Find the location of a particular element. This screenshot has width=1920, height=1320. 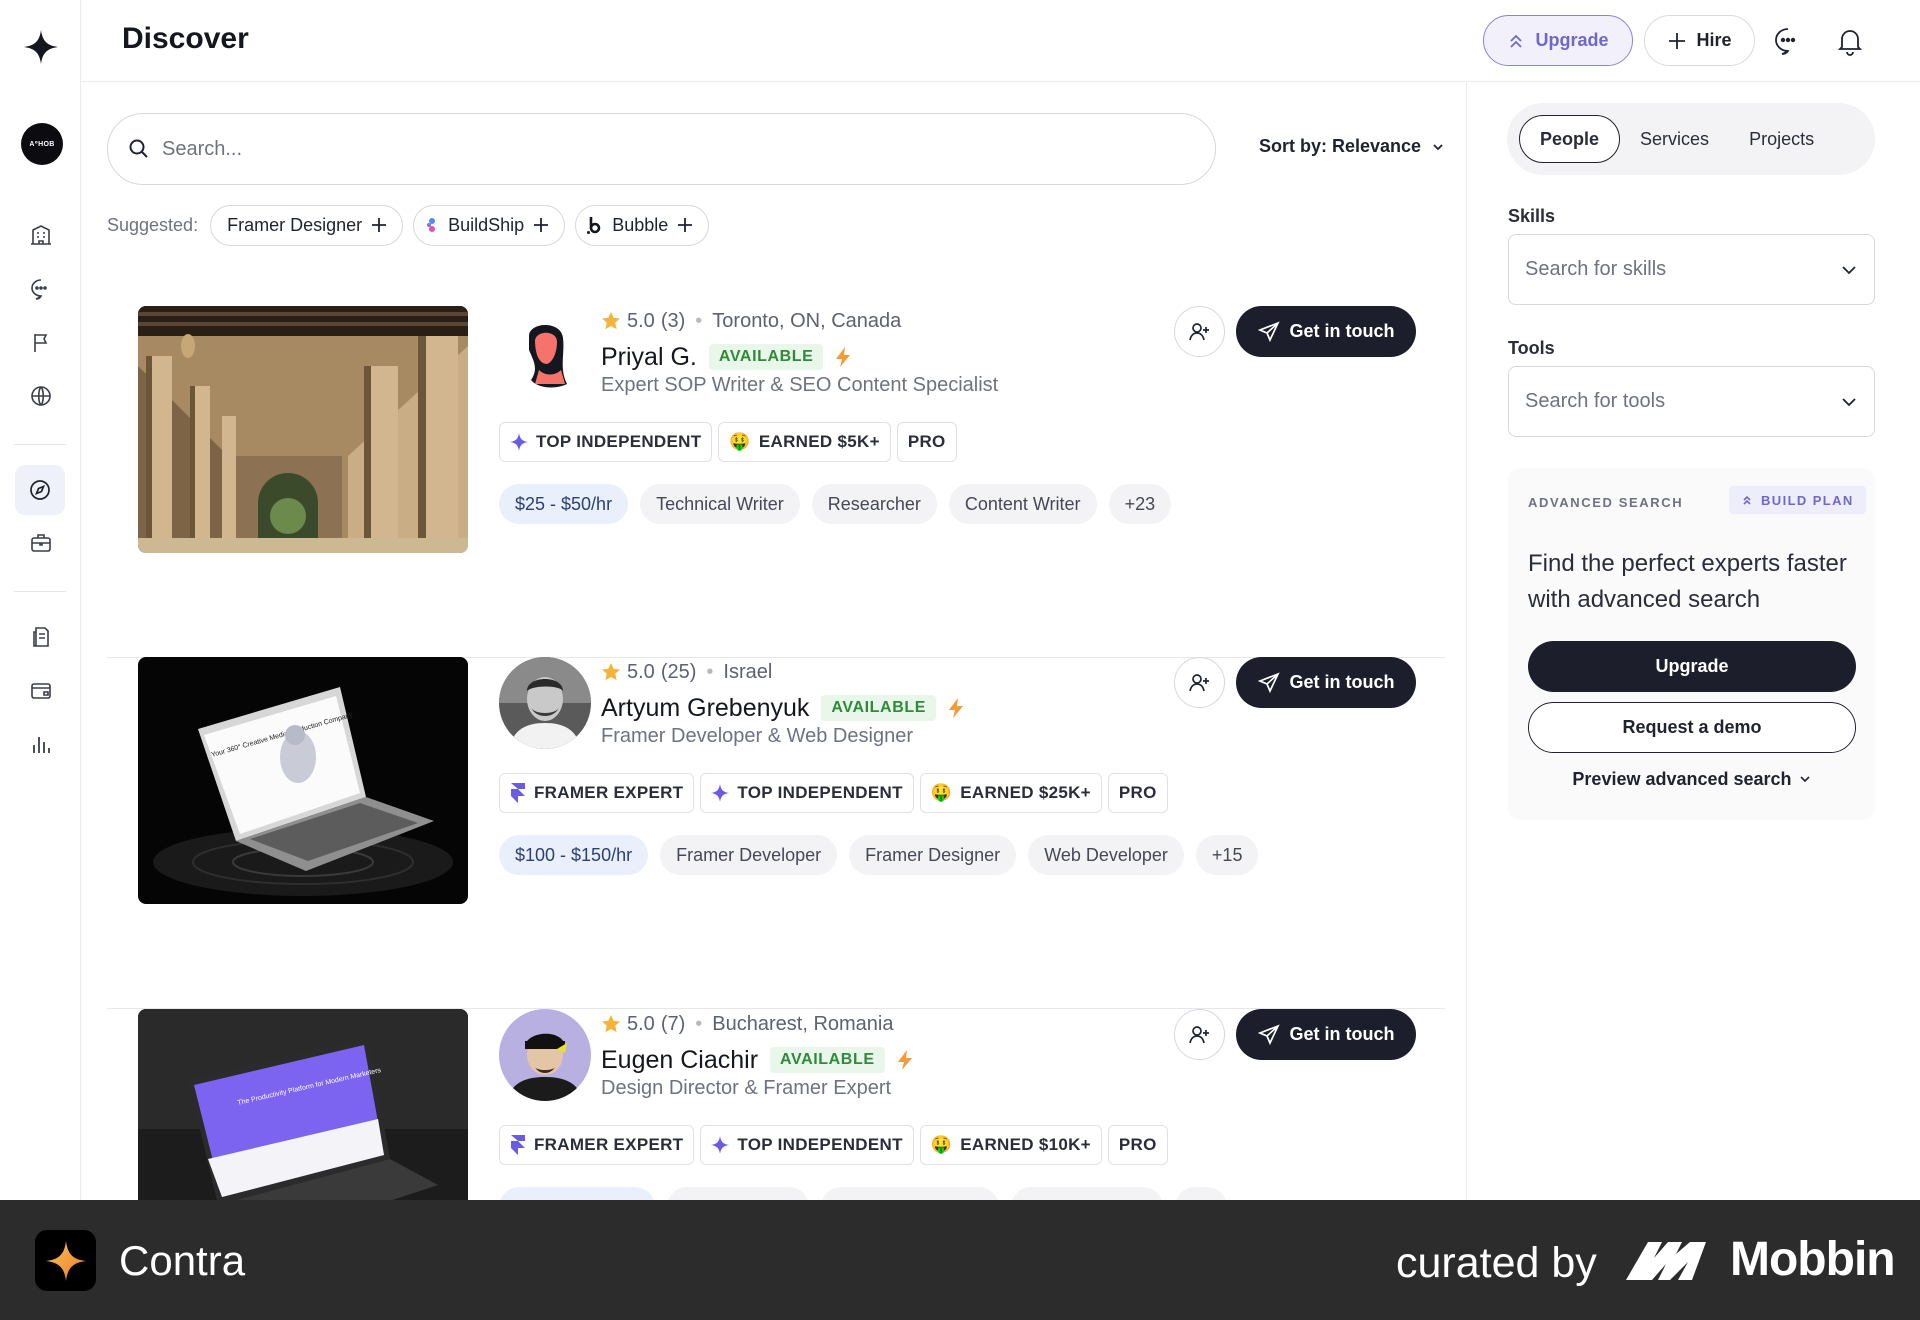

name-row: Artyum Grebenyuk AVAILABLE is located at coordinates (782, 708).